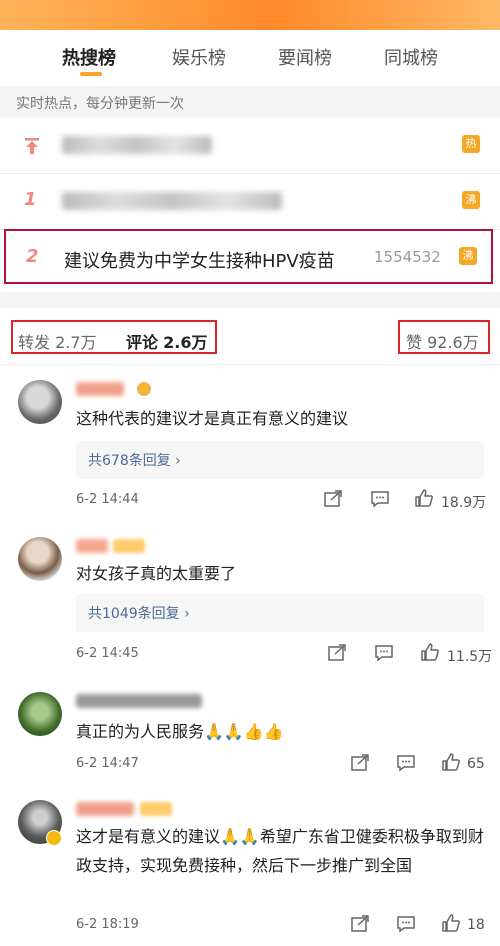 The width and height of the screenshot is (500, 946). What do you see at coordinates (199, 261) in the screenshot?
I see `hot-topic-title: 建议免费为中学女生接种HPV疫苗` at bounding box center [199, 261].